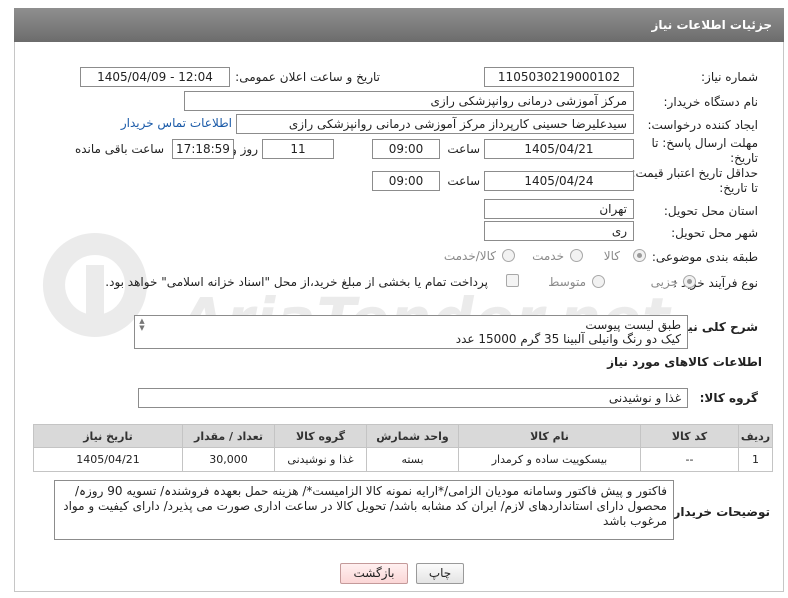 This screenshot has width=788, height=598. Describe the element at coordinates (320, 436) in the screenshot. I see `col-group-header: گروه کالا` at that location.